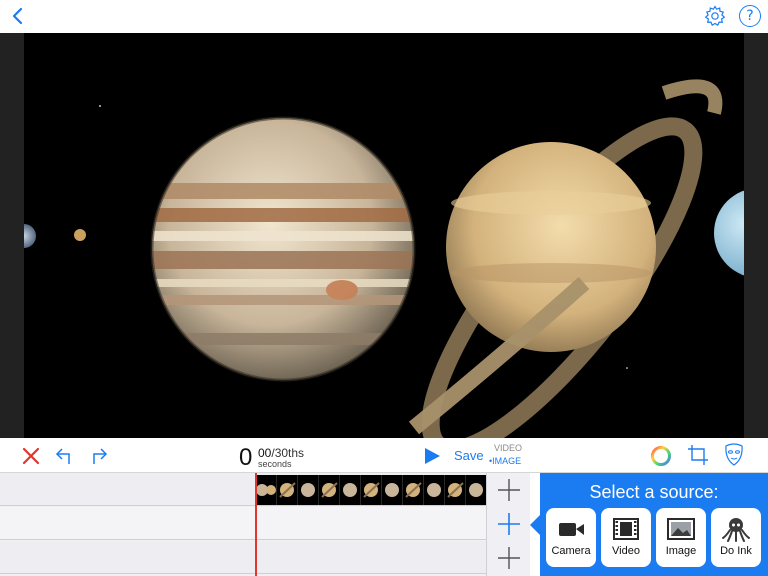 The height and width of the screenshot is (576, 768). I want to click on playhead, so click(256, 524).